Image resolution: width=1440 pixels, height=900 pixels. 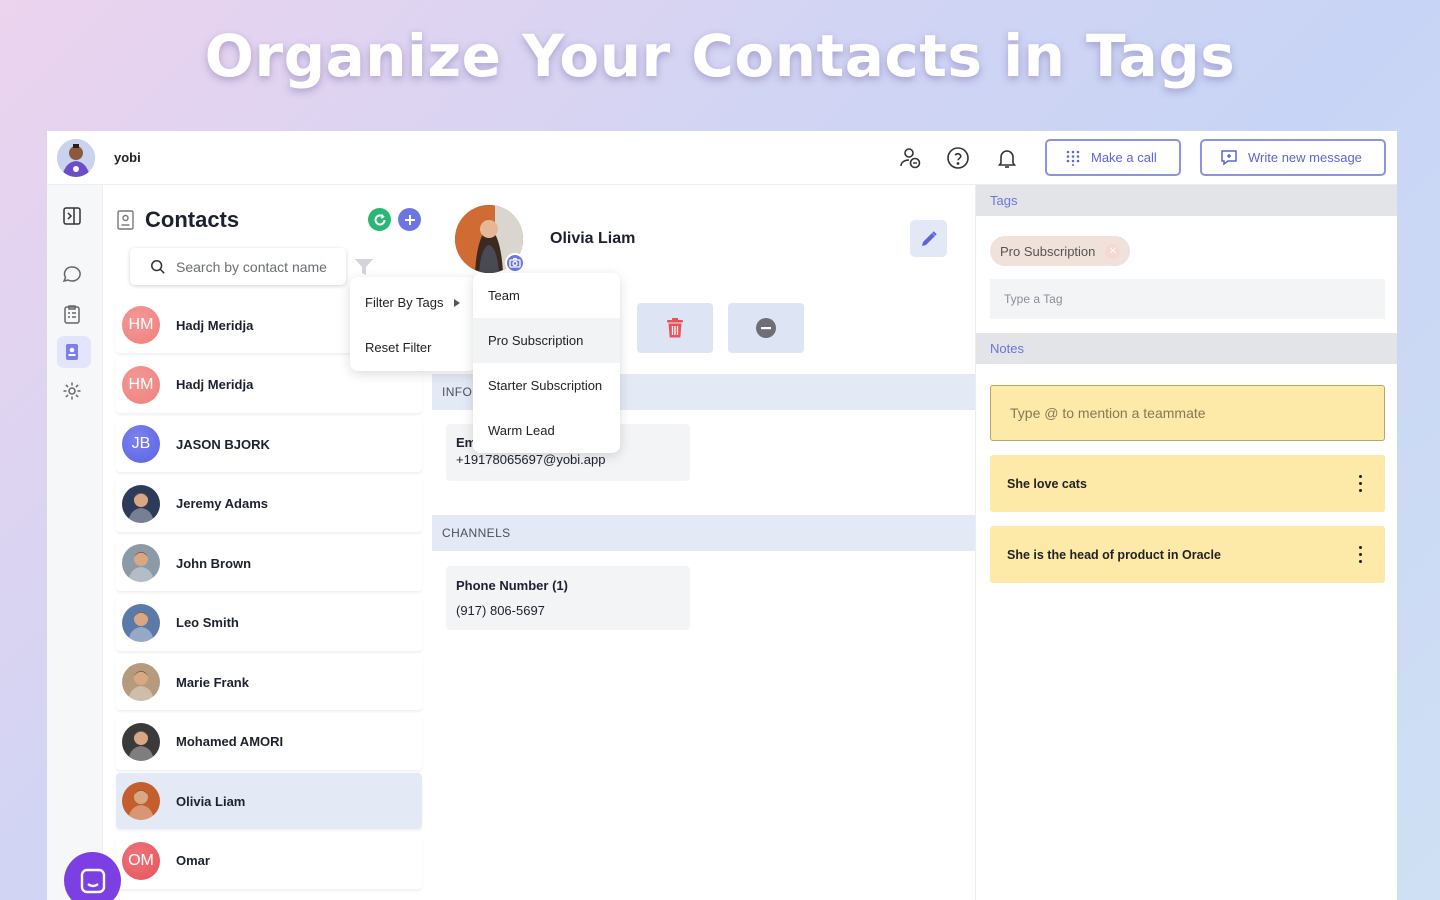 What do you see at coordinates (958, 158) in the screenshot?
I see `help-icon` at bounding box center [958, 158].